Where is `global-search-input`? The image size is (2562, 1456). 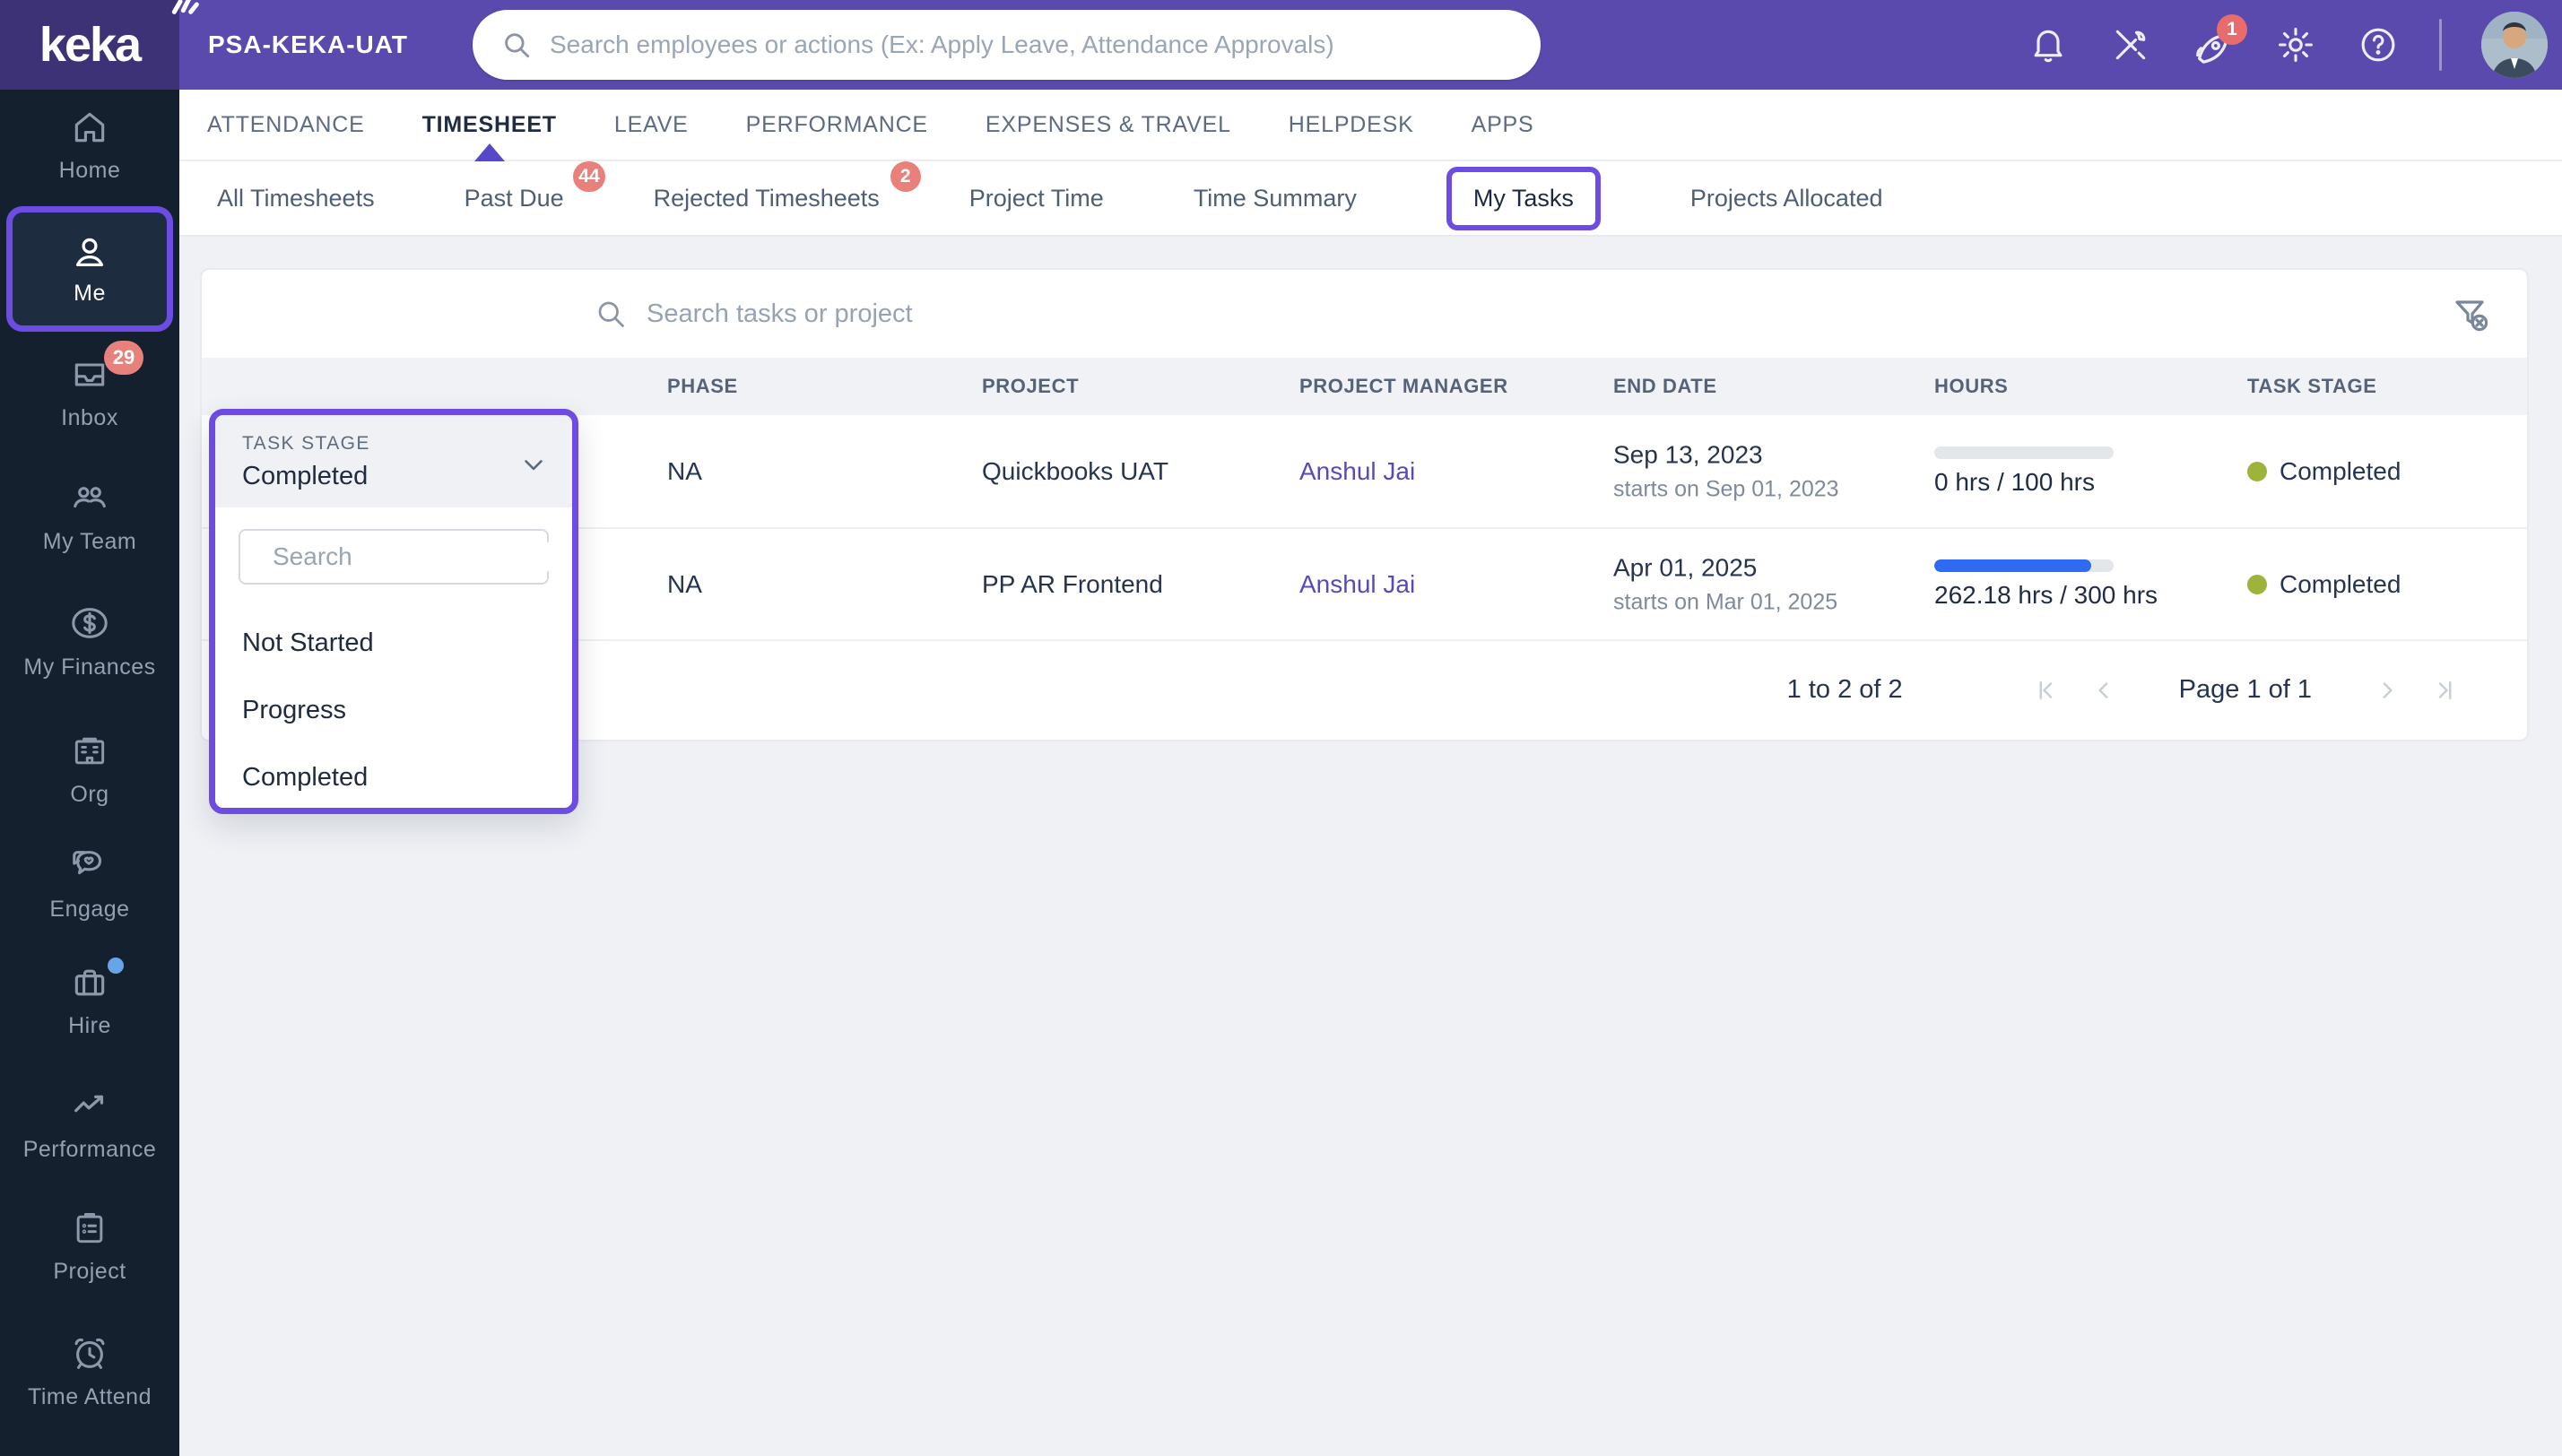
global-search-input is located at coordinates (1031, 44).